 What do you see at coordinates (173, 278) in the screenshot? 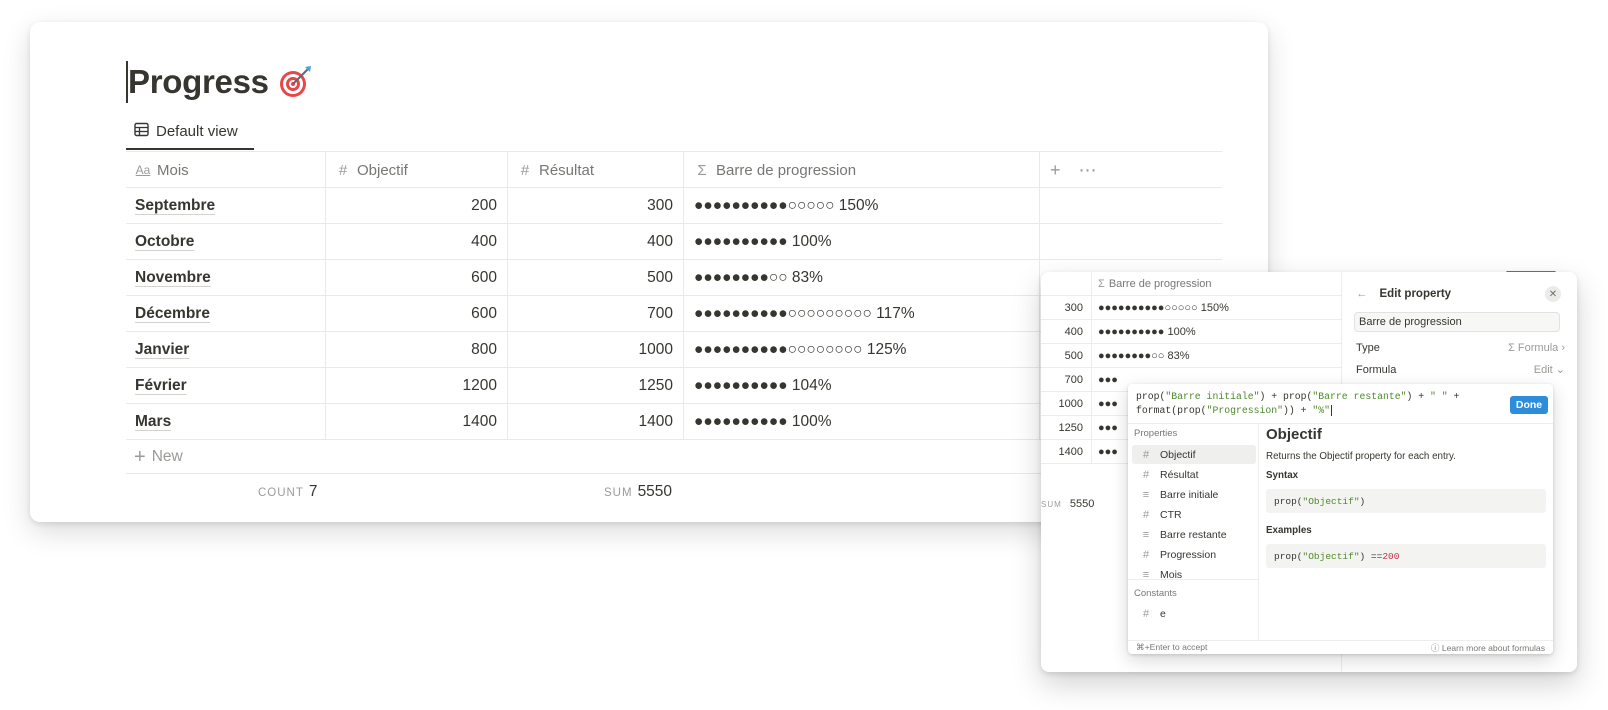
I see `mois-value: Novembre` at bounding box center [173, 278].